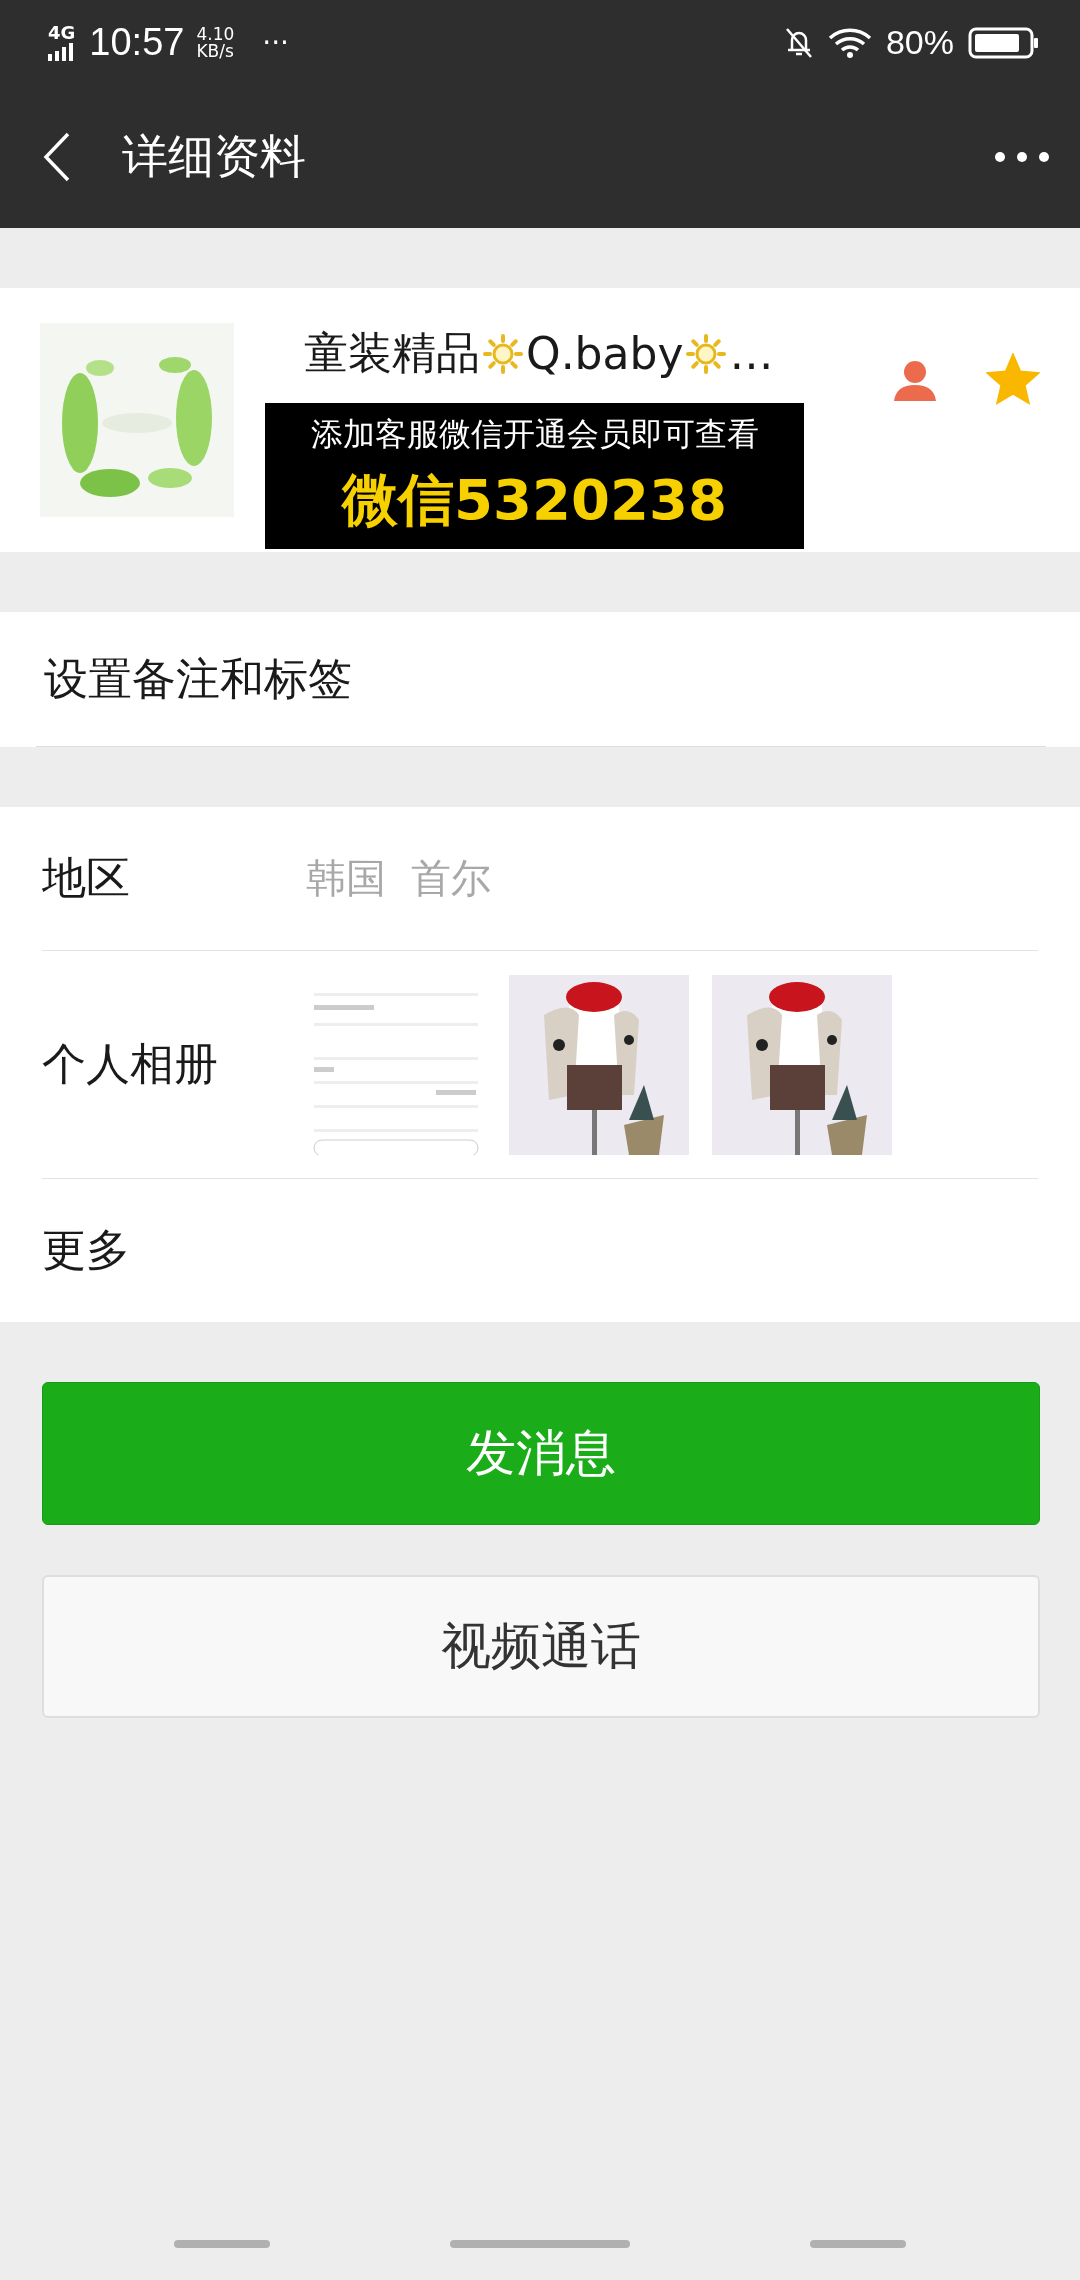 This screenshot has height=2280, width=1080. What do you see at coordinates (399, 878) in the screenshot?
I see `row-value: 韩国 首尔` at bounding box center [399, 878].